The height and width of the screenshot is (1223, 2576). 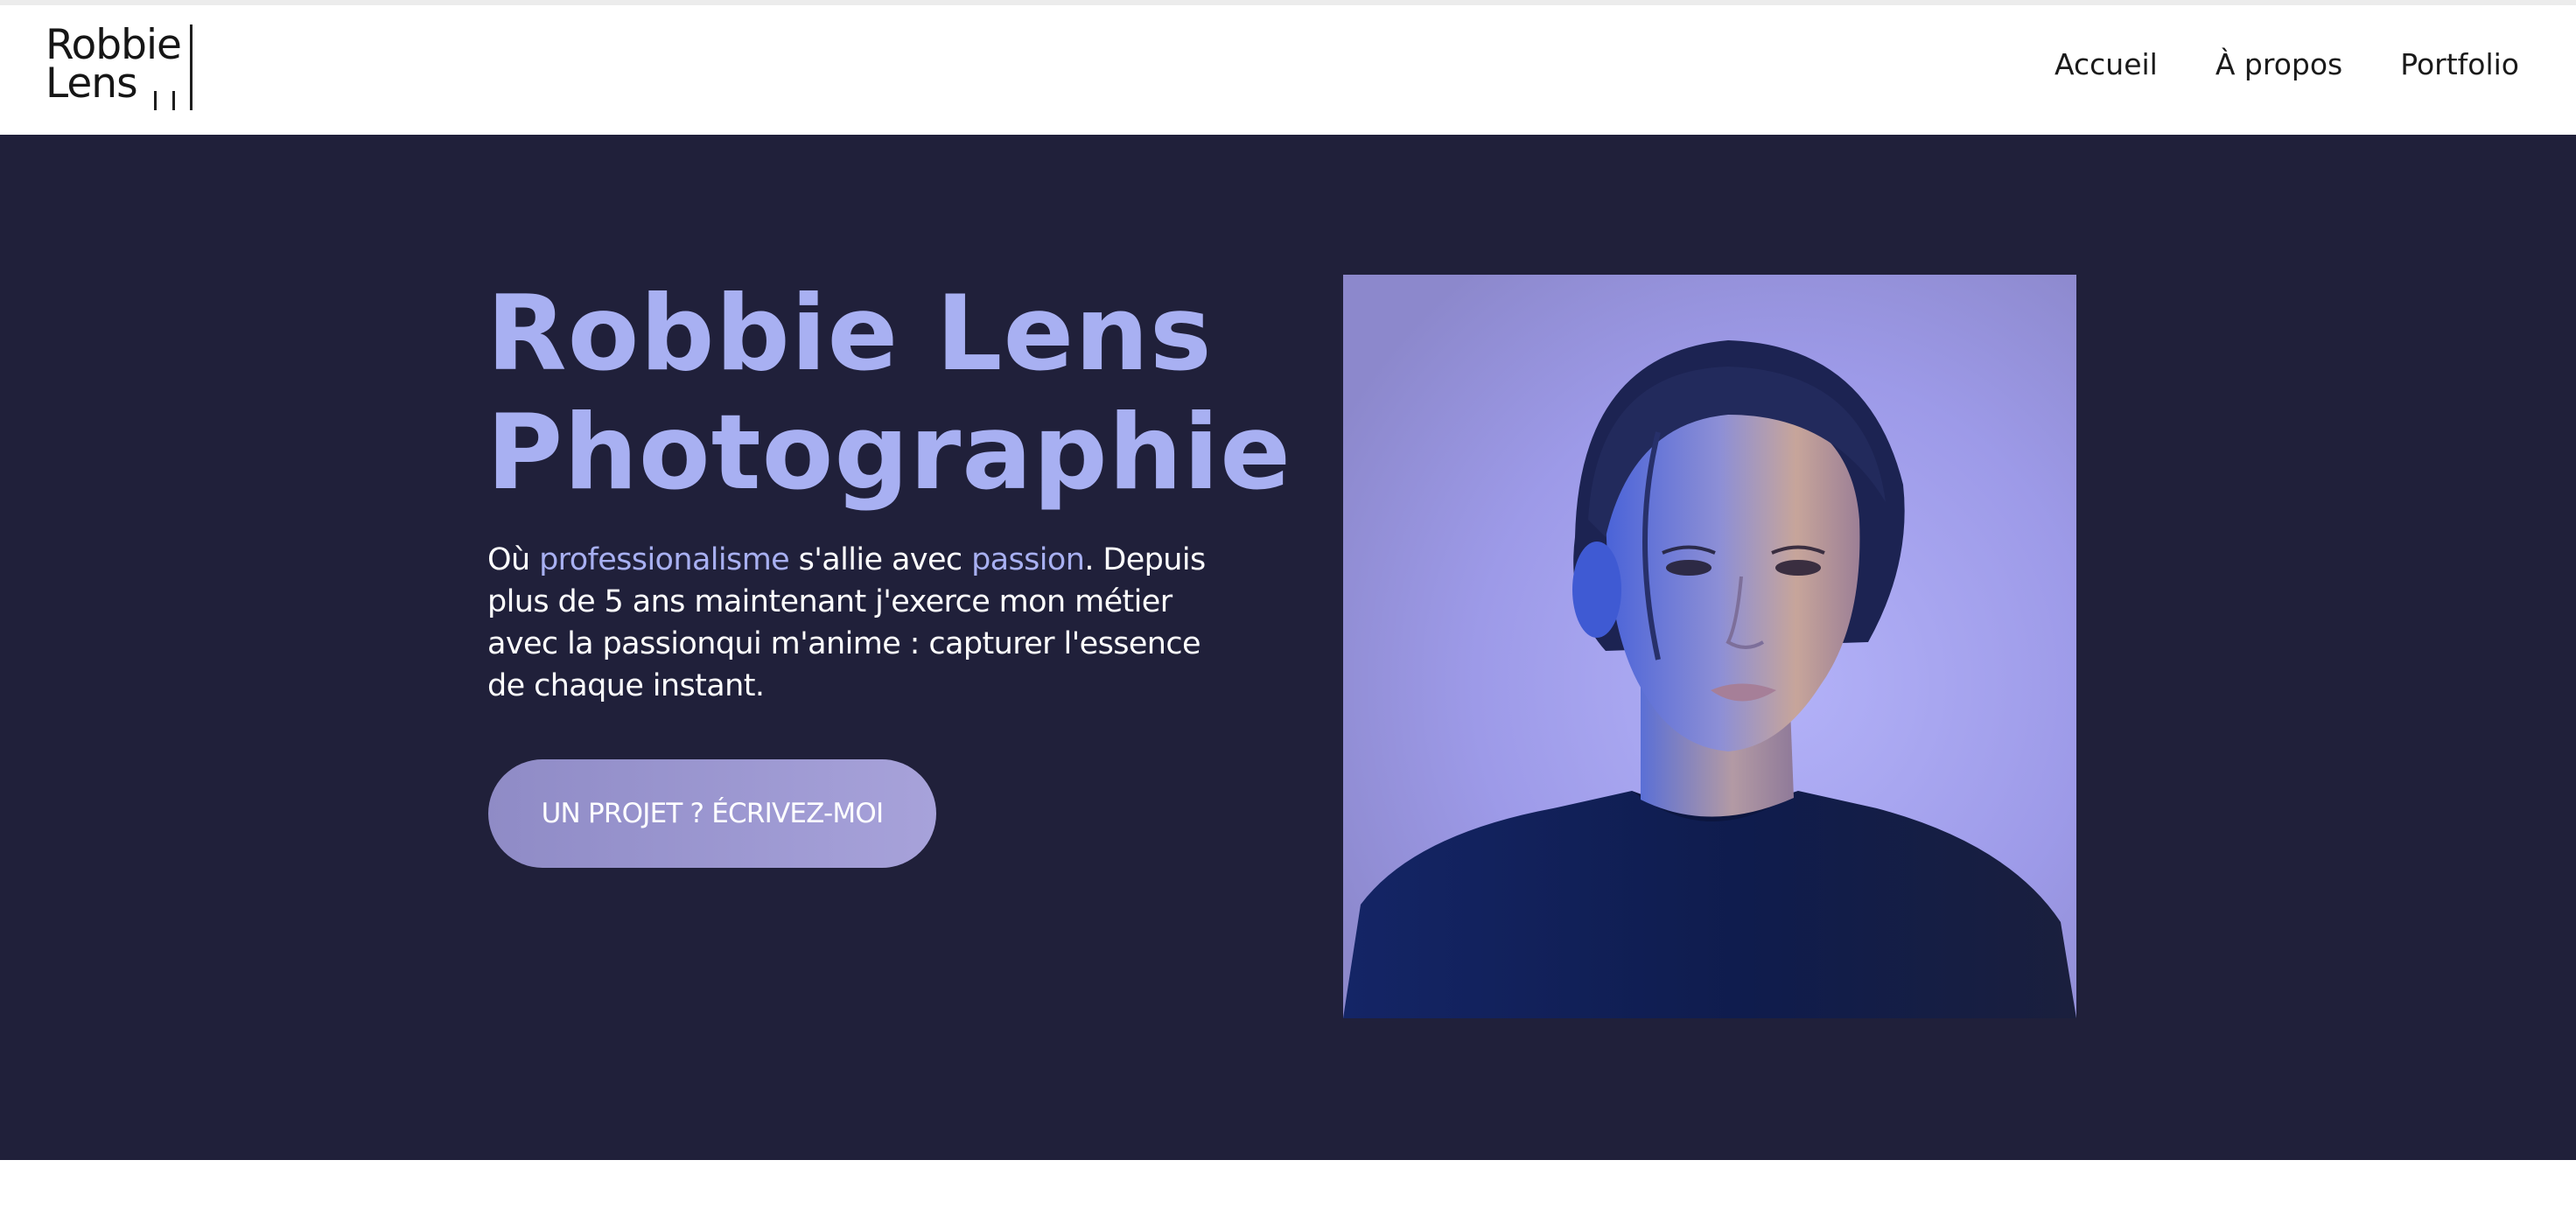 I want to click on page-bottom, so click(x=1288, y=1191).